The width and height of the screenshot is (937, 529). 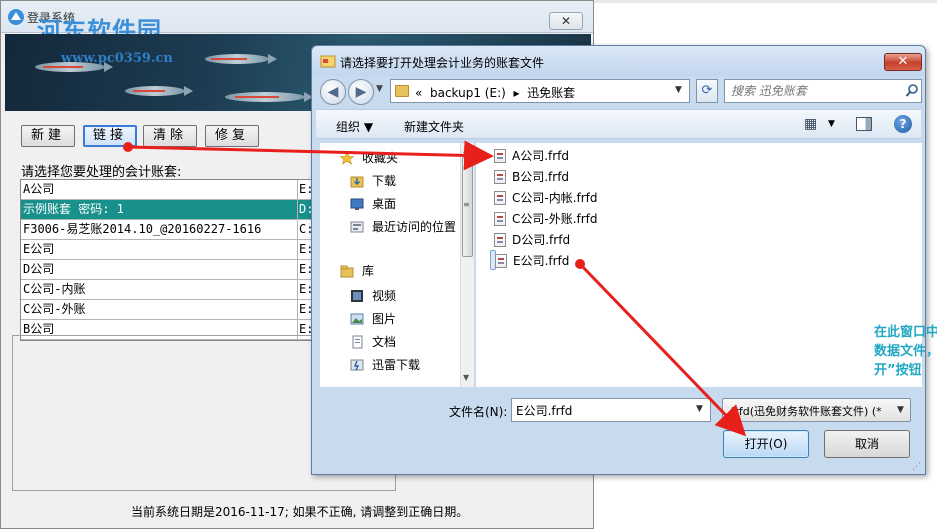 What do you see at coordinates (166, 310) in the screenshot?
I see `account-row: C公司-外账 E:` at bounding box center [166, 310].